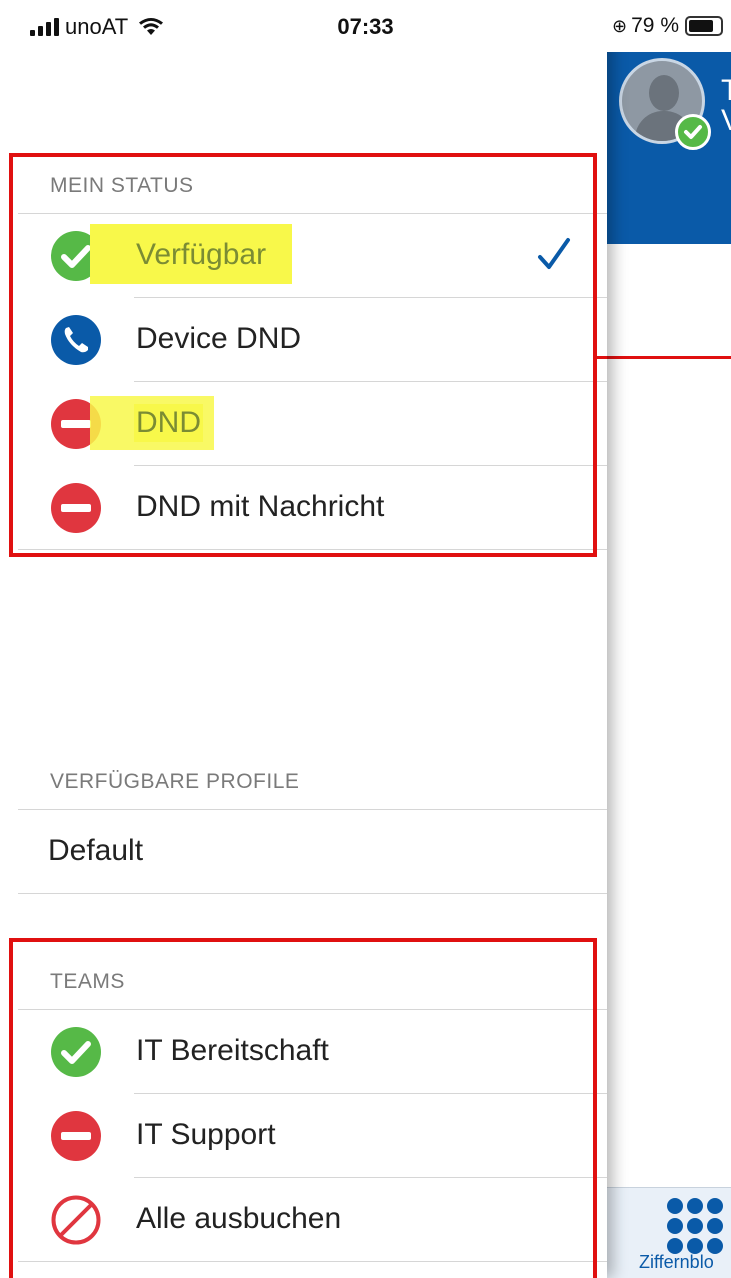 The image size is (731, 1278). I want to click on status-item-dnd-message: DND mit Nachricht, so click(303, 508).